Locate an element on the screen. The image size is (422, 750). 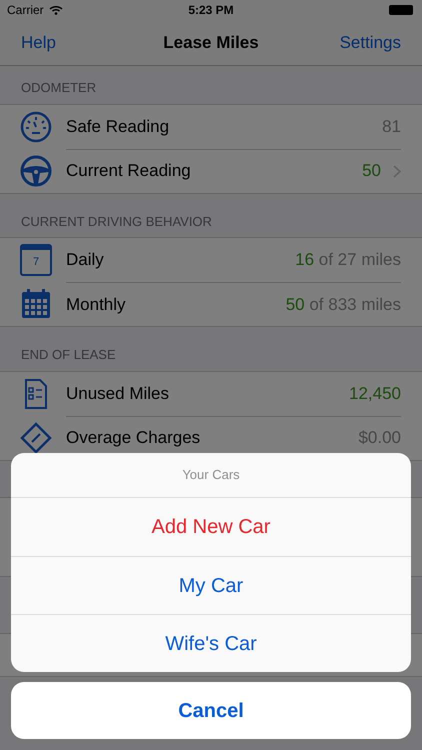
row-label: Safe Reading is located at coordinates (118, 127).